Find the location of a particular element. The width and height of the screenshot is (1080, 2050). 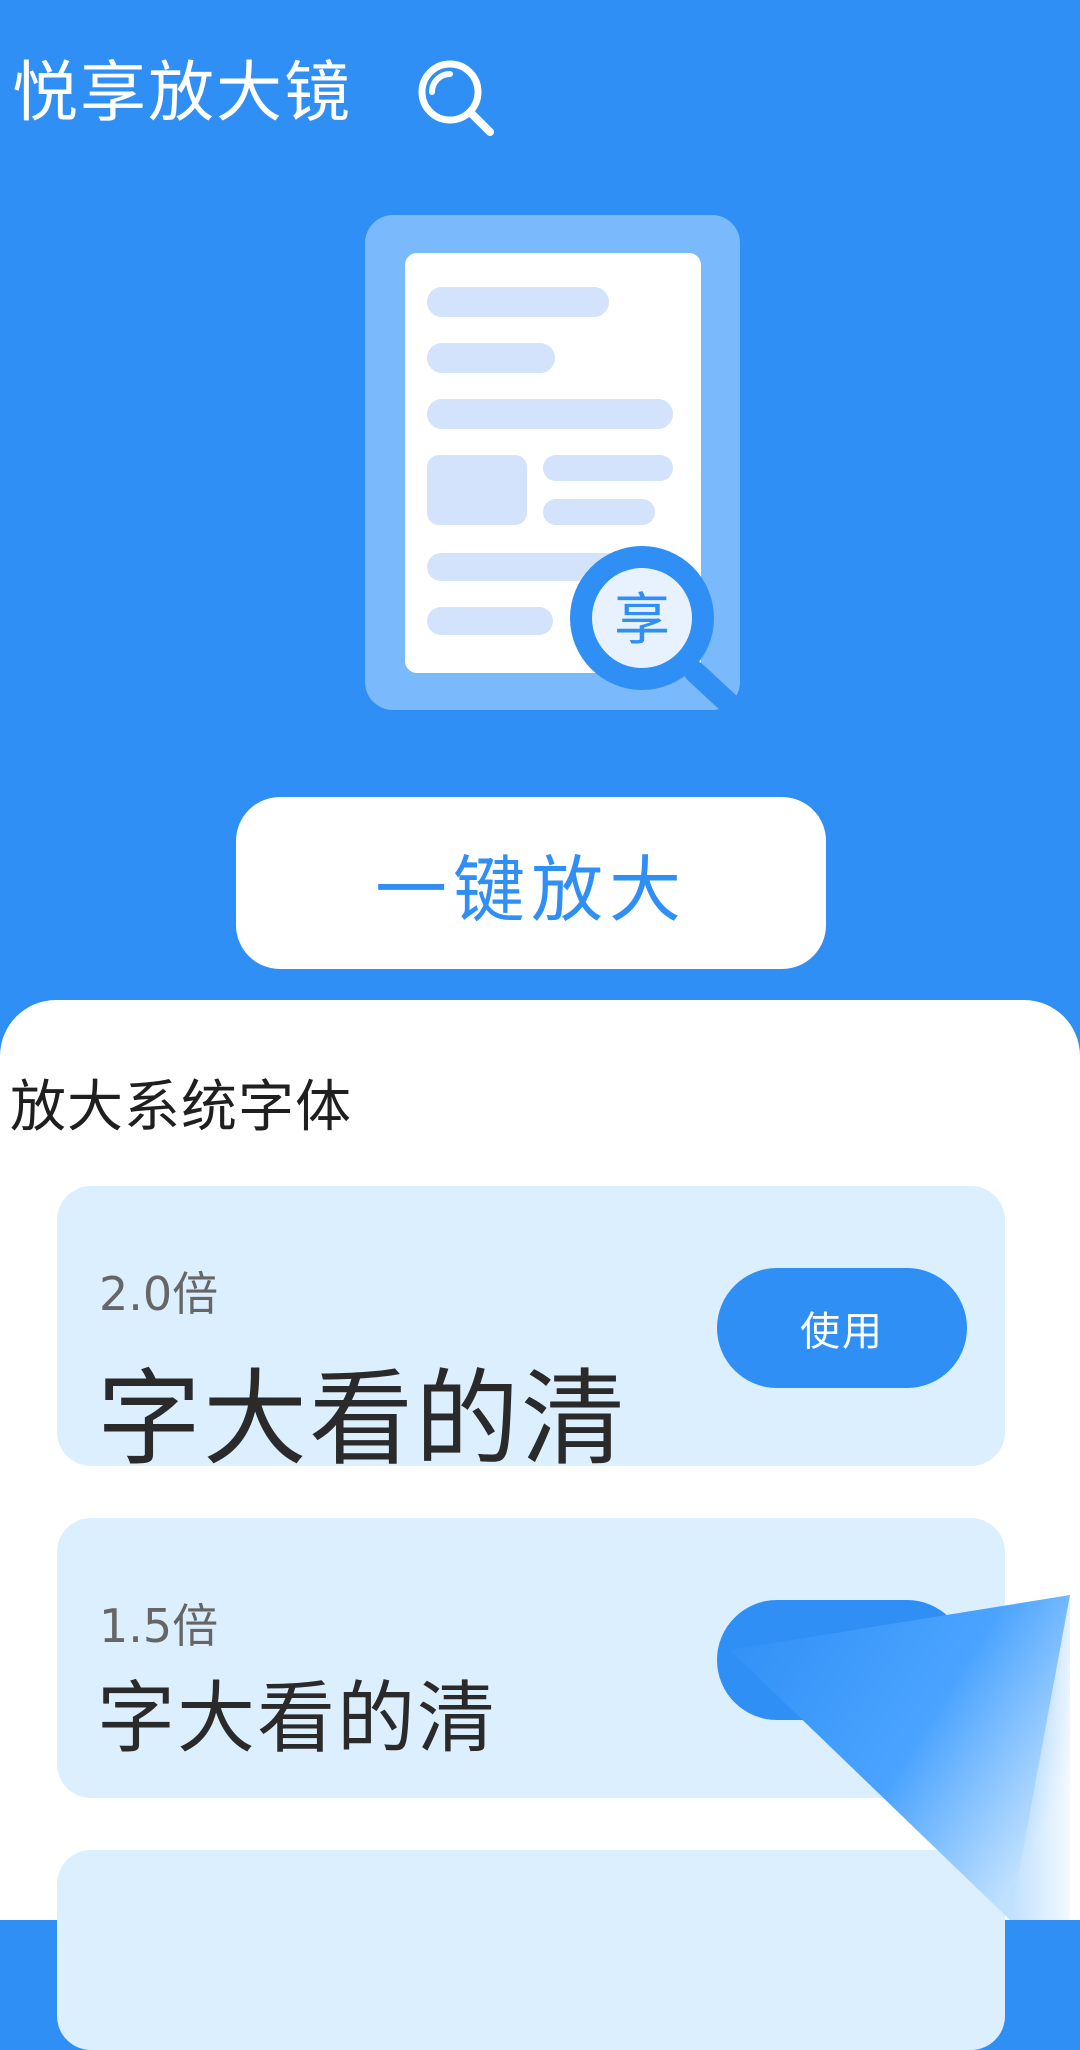

font-scale-card-partial is located at coordinates (531, 1950).